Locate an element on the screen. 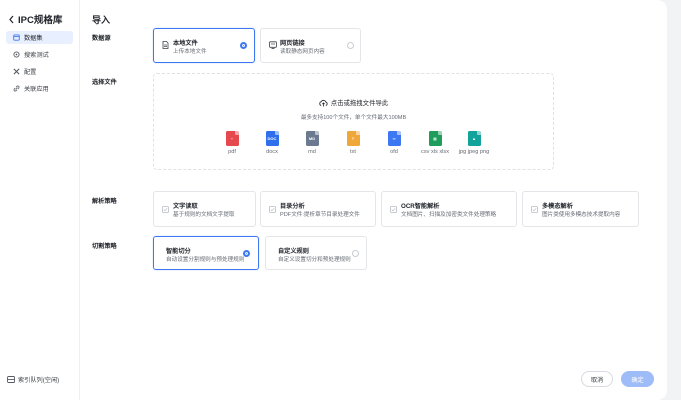 The width and height of the screenshot is (681, 400). option-desc: 文档图片、扫描及加密类文件处理策略 is located at coordinates (449, 215).